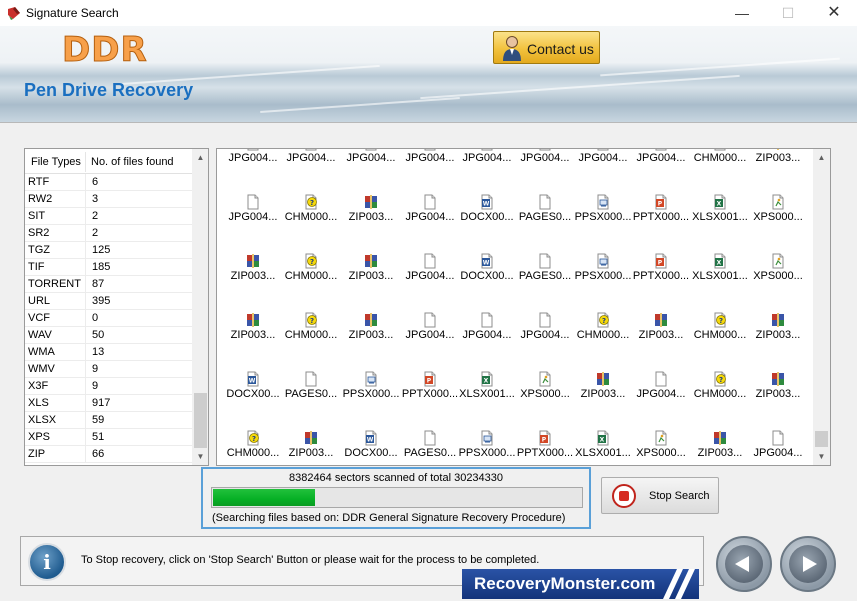 This screenshot has width=857, height=601. Describe the element at coordinates (109, 182) in the screenshot. I see `file-type-row: RTF 6` at that location.